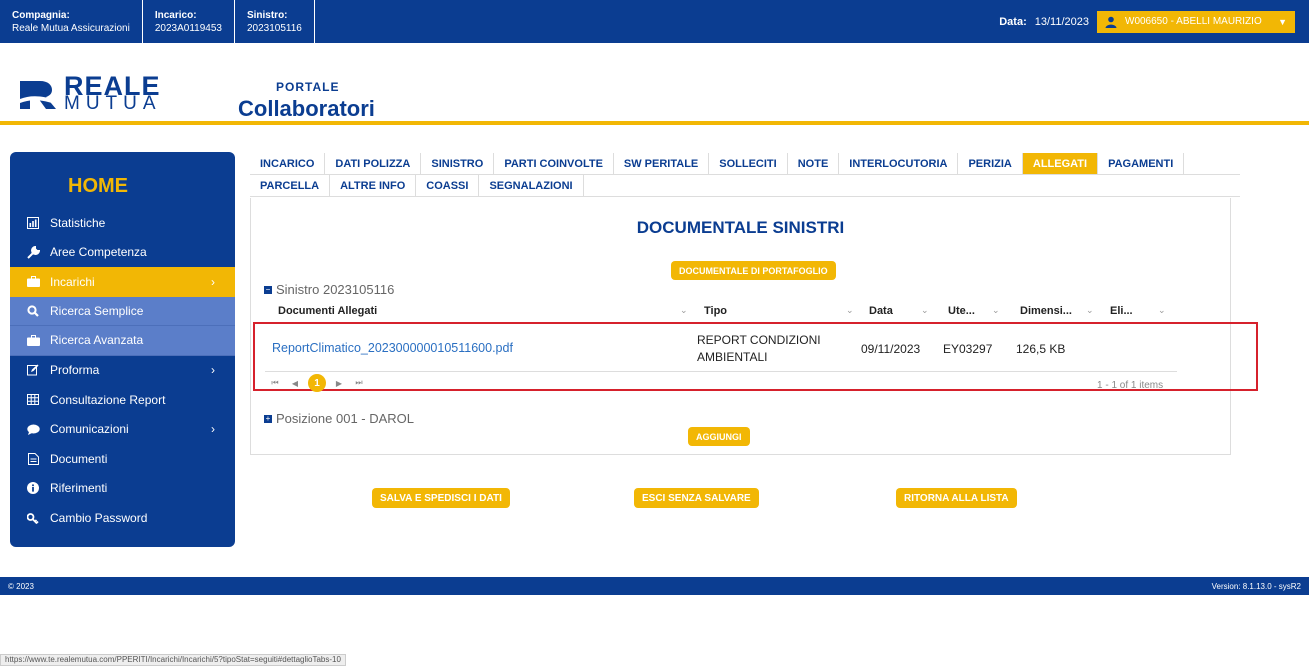 This screenshot has height=666, width=1309. Describe the element at coordinates (748, 163) in the screenshot. I see `tab-solleciti: SOLLECITI` at that location.